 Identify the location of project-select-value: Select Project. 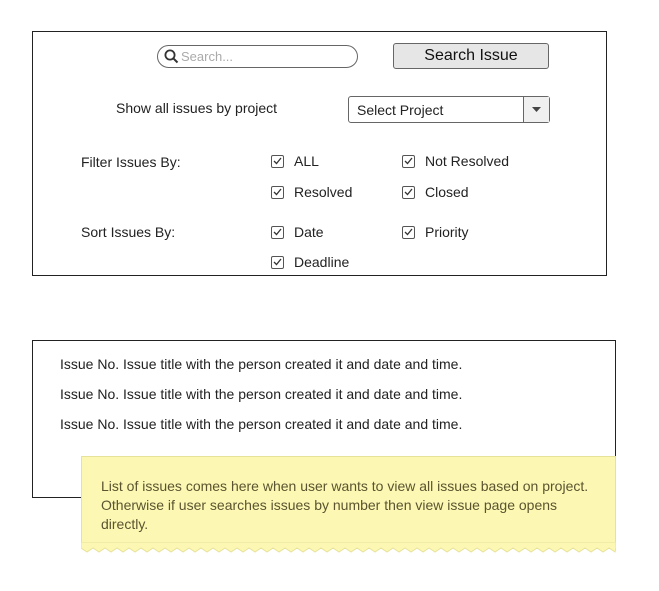
(400, 109).